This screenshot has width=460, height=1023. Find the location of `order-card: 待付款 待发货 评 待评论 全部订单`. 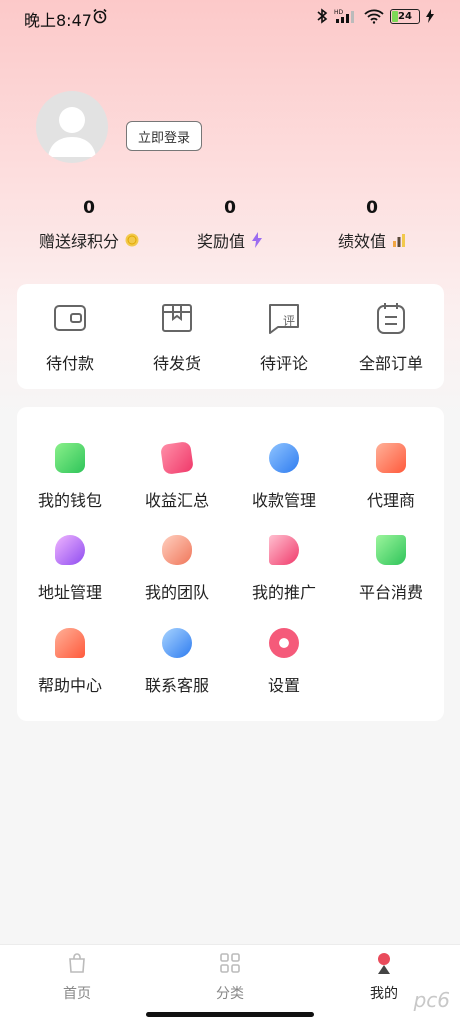

order-card: 待付款 待发货 评 待评论 全部订单 is located at coordinates (230, 336).